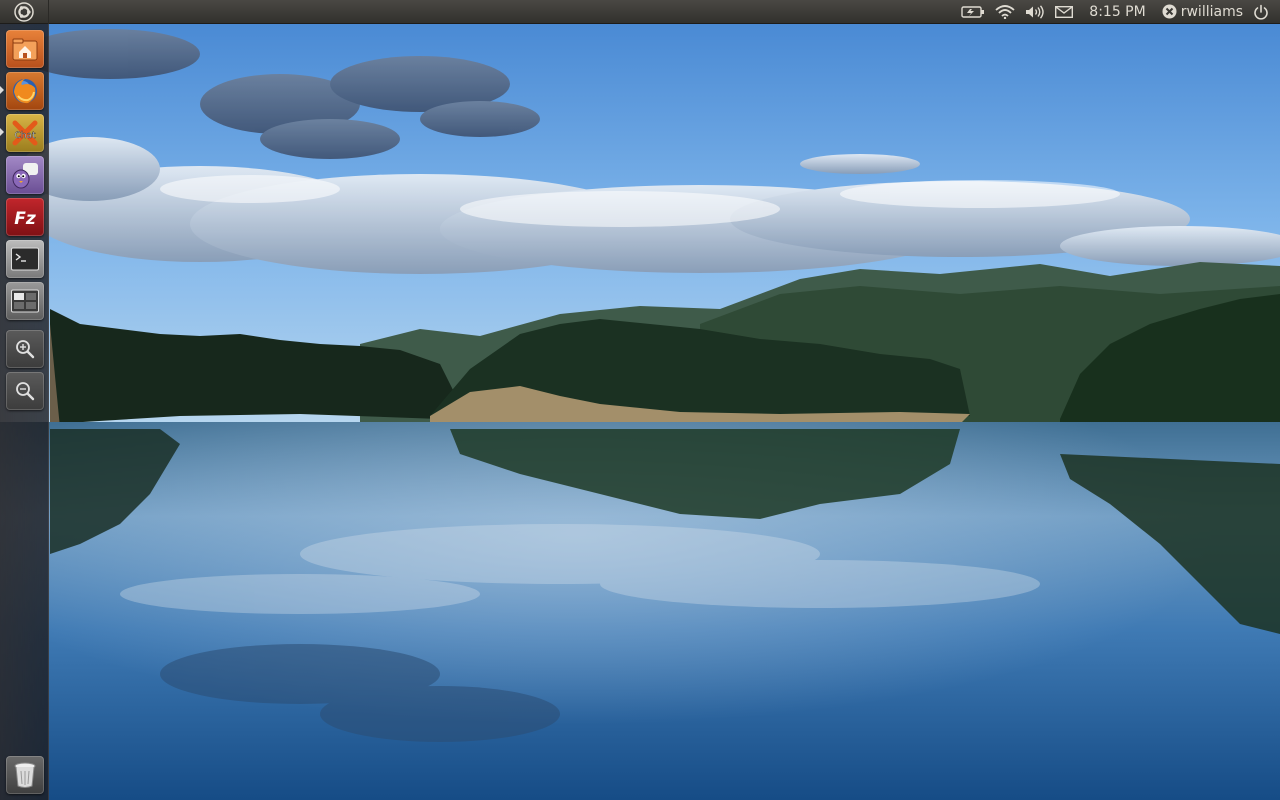  I want to click on launcher-item-firefox, so click(25, 91).